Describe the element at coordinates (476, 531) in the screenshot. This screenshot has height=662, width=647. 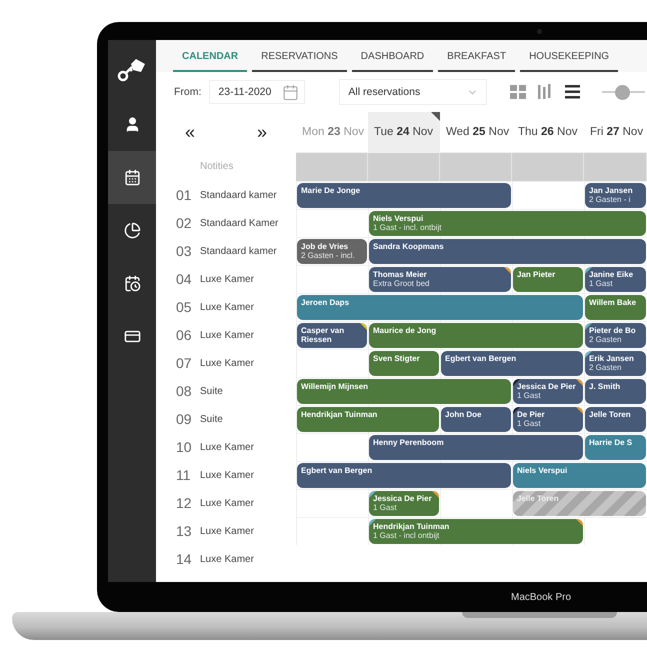
I see `booking-bar: Hendrikjan Tuinman 1 Gast - incl ontbijt` at that location.